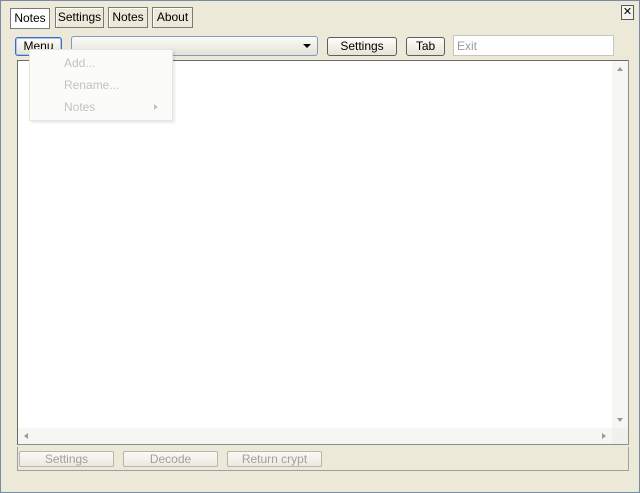 The image size is (640, 493). I want to click on tab-button: Tab, so click(425, 46).